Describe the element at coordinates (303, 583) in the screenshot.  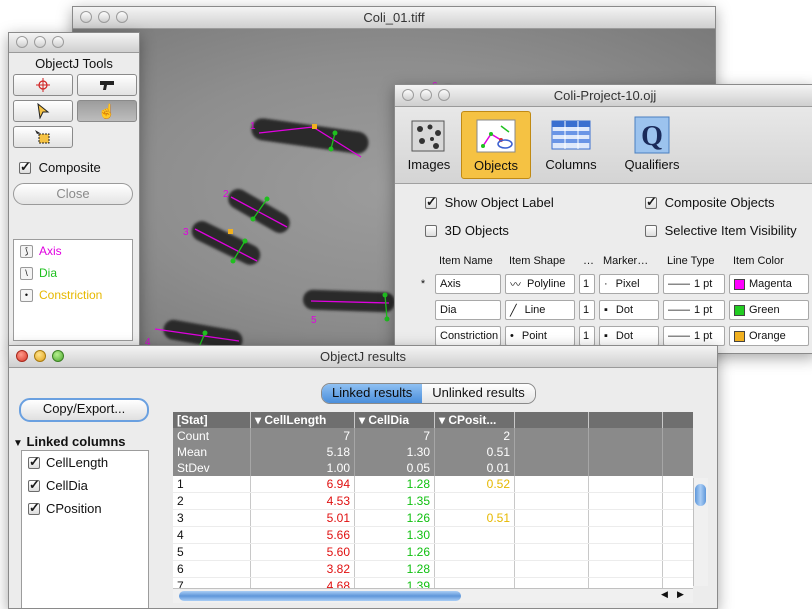
I see `result-cell: 4.68` at that location.